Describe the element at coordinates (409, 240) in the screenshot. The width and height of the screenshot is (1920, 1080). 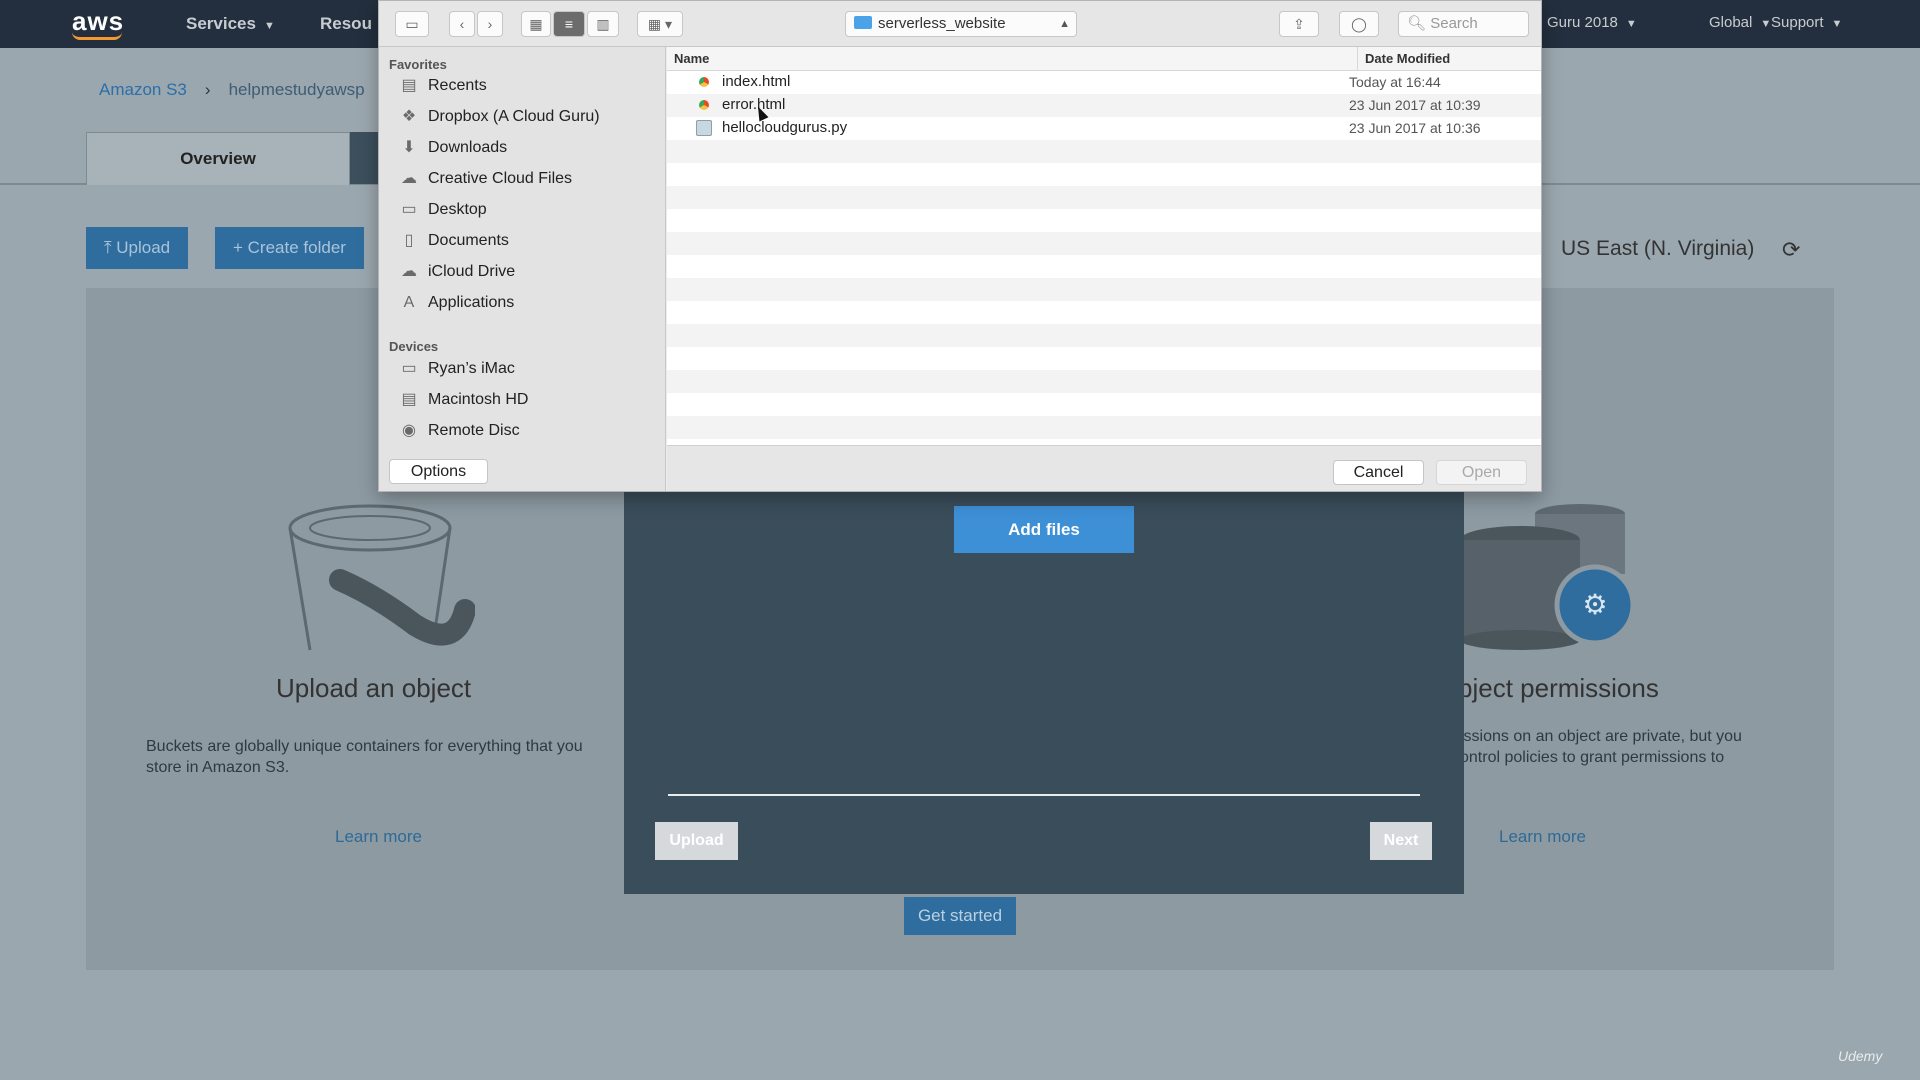
I see `documents-icon: ▯` at that location.